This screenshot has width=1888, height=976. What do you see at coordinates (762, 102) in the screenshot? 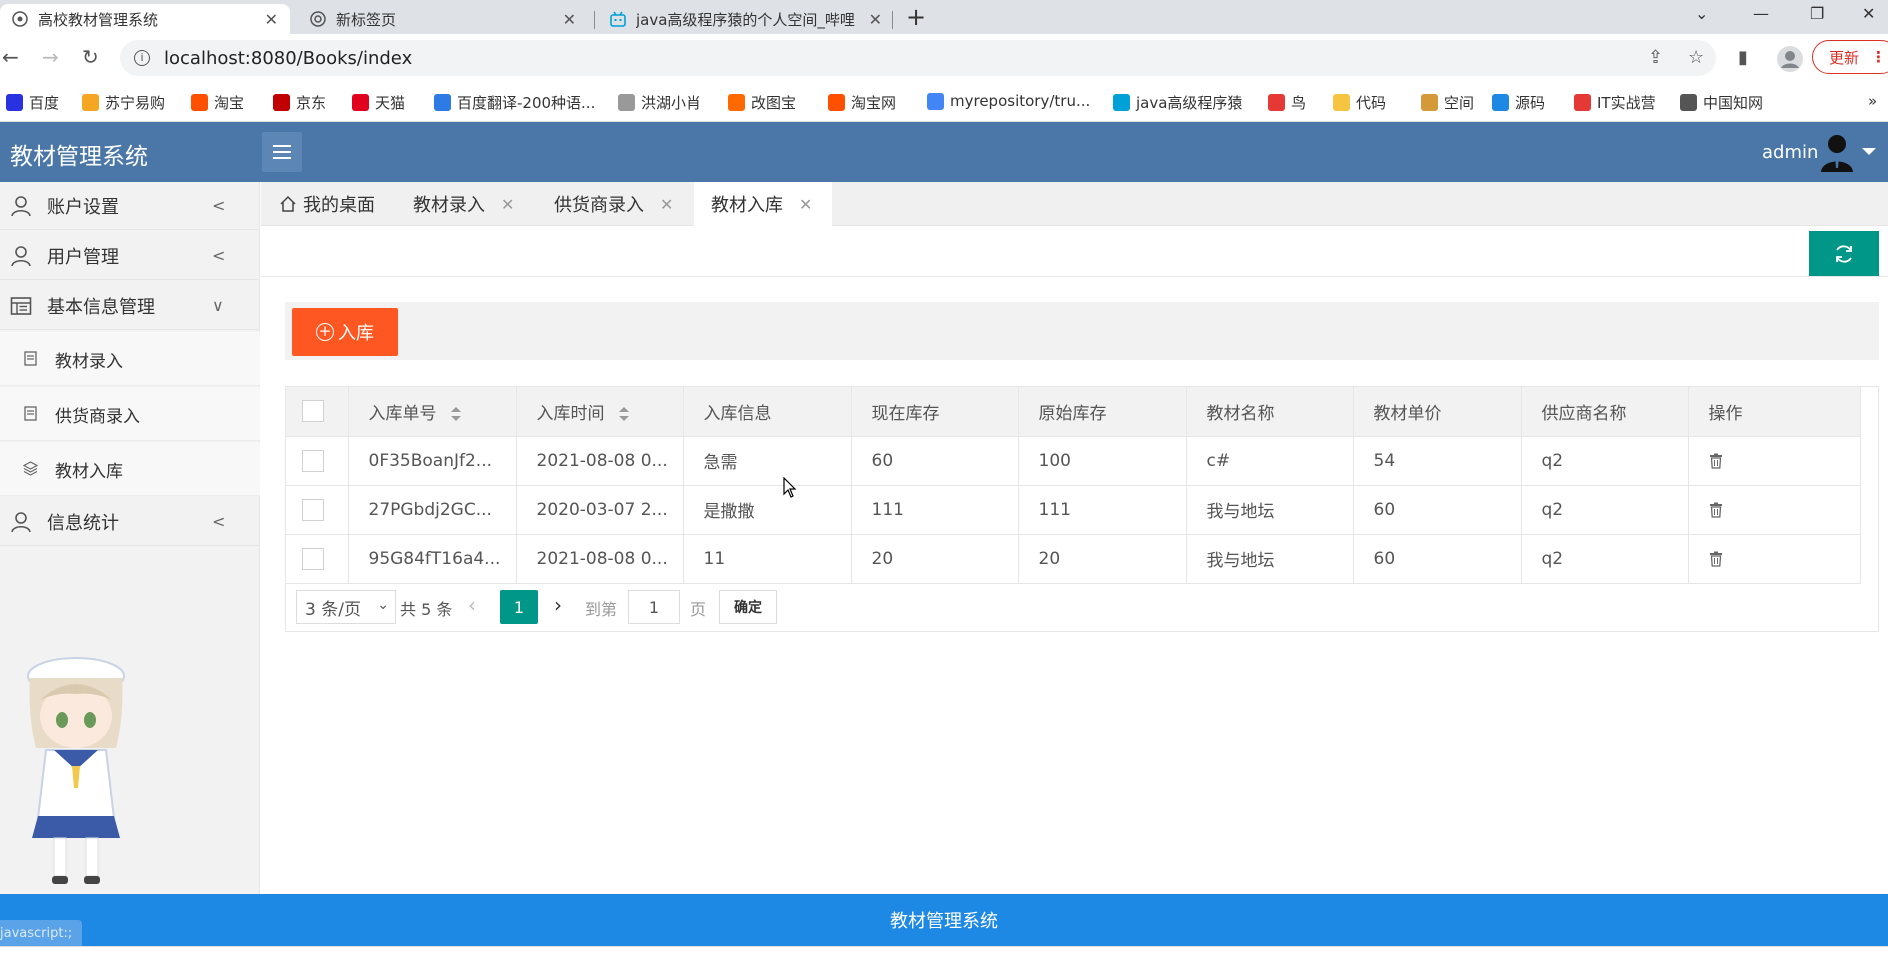
I see `bookmark-item: 改图宝` at bounding box center [762, 102].